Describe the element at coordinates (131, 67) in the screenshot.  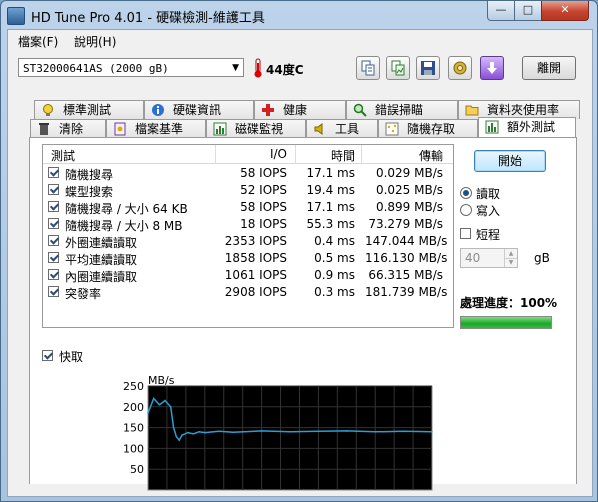
I see `drive-select: ST32000641AS (2000 gB) ▼` at that location.